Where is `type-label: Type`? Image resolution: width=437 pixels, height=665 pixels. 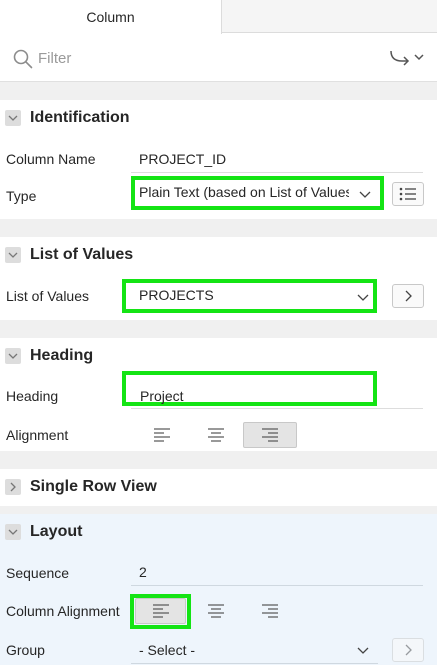 type-label: Type is located at coordinates (21, 196).